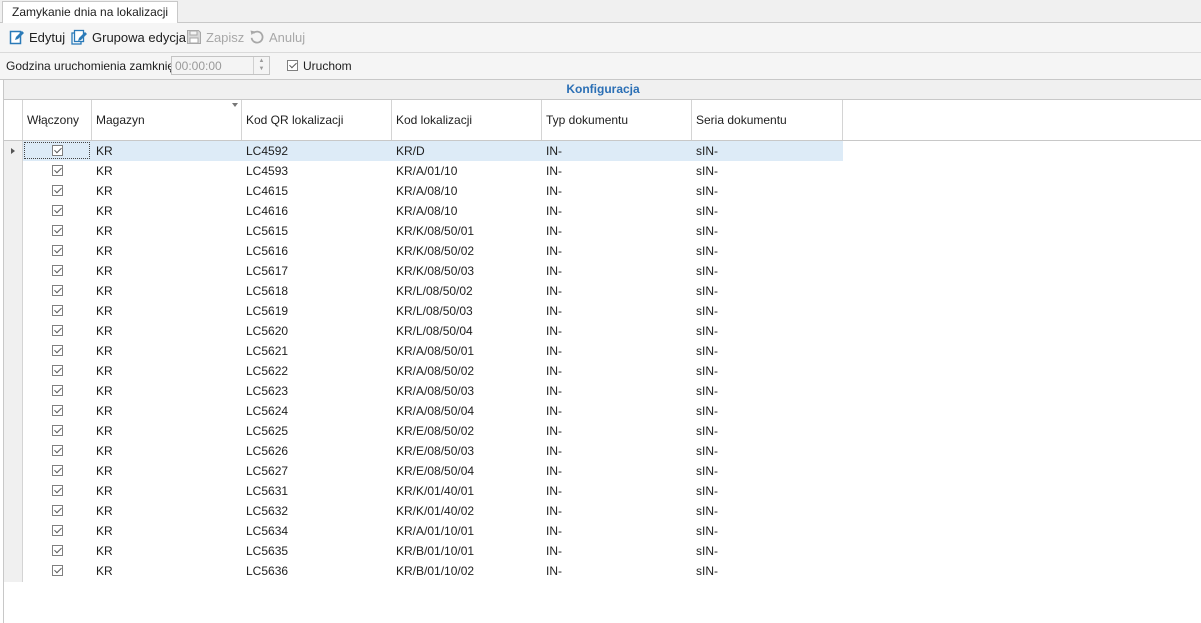 The height and width of the screenshot is (623, 1201). I want to click on spinner-down-icon: ▼, so click(261, 69).